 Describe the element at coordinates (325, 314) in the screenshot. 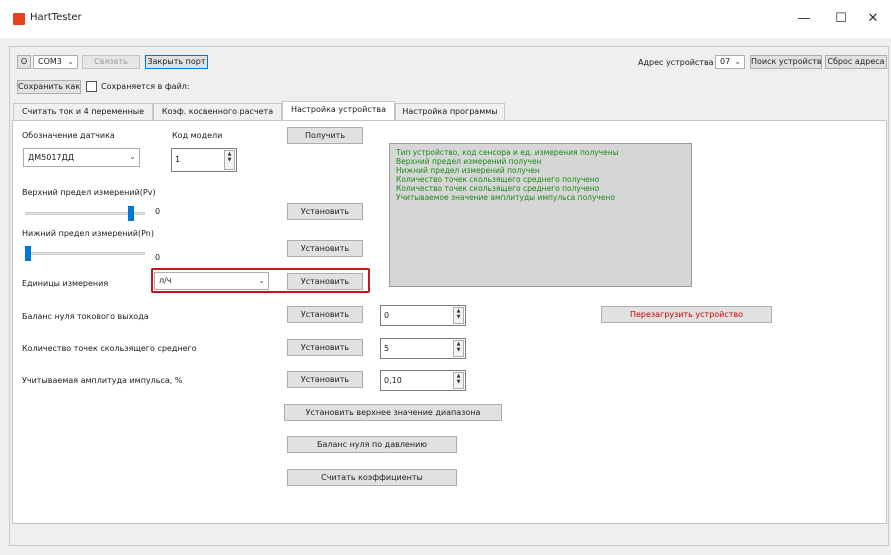

I see `set-current-balance-button: Установить` at that location.